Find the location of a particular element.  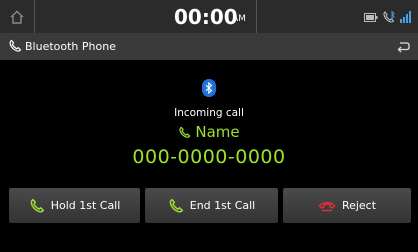

home-icon is located at coordinates (17, 17).